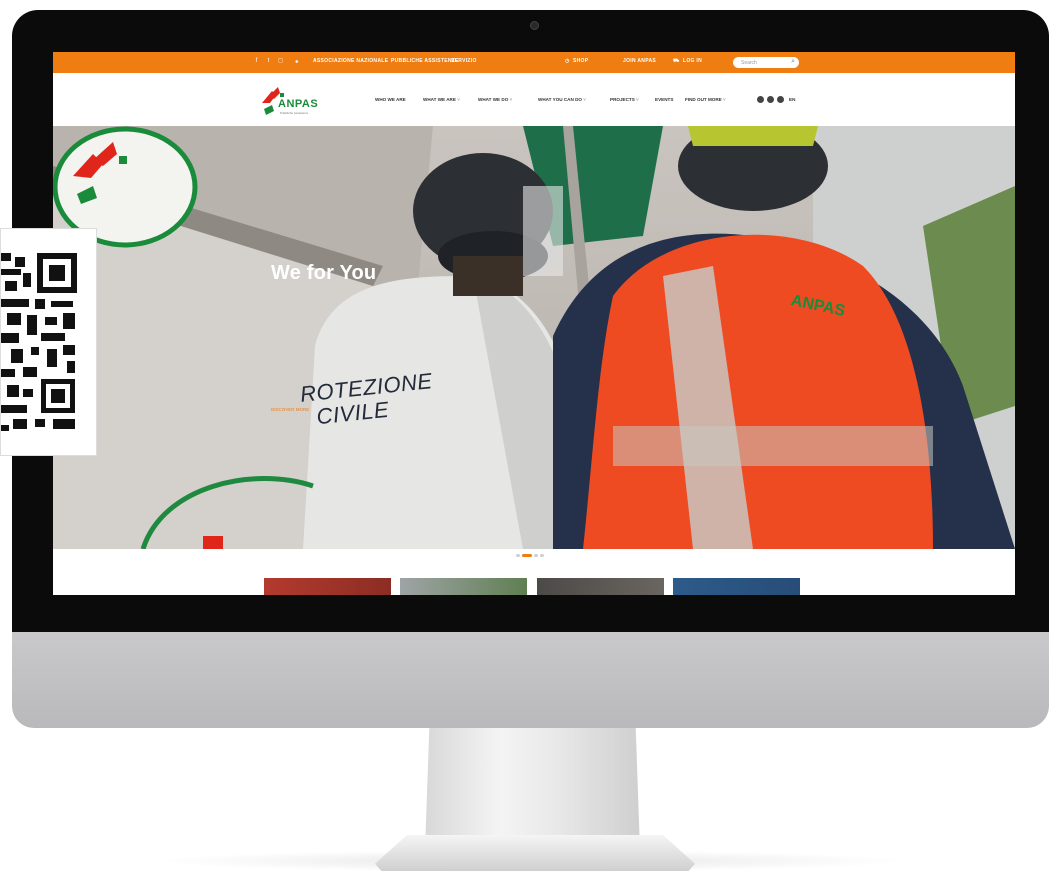 This screenshot has height=872, width=1049. Describe the element at coordinates (290, 409) in the screenshot. I see `hero-cta-link: DISCOVER MORE` at that location.